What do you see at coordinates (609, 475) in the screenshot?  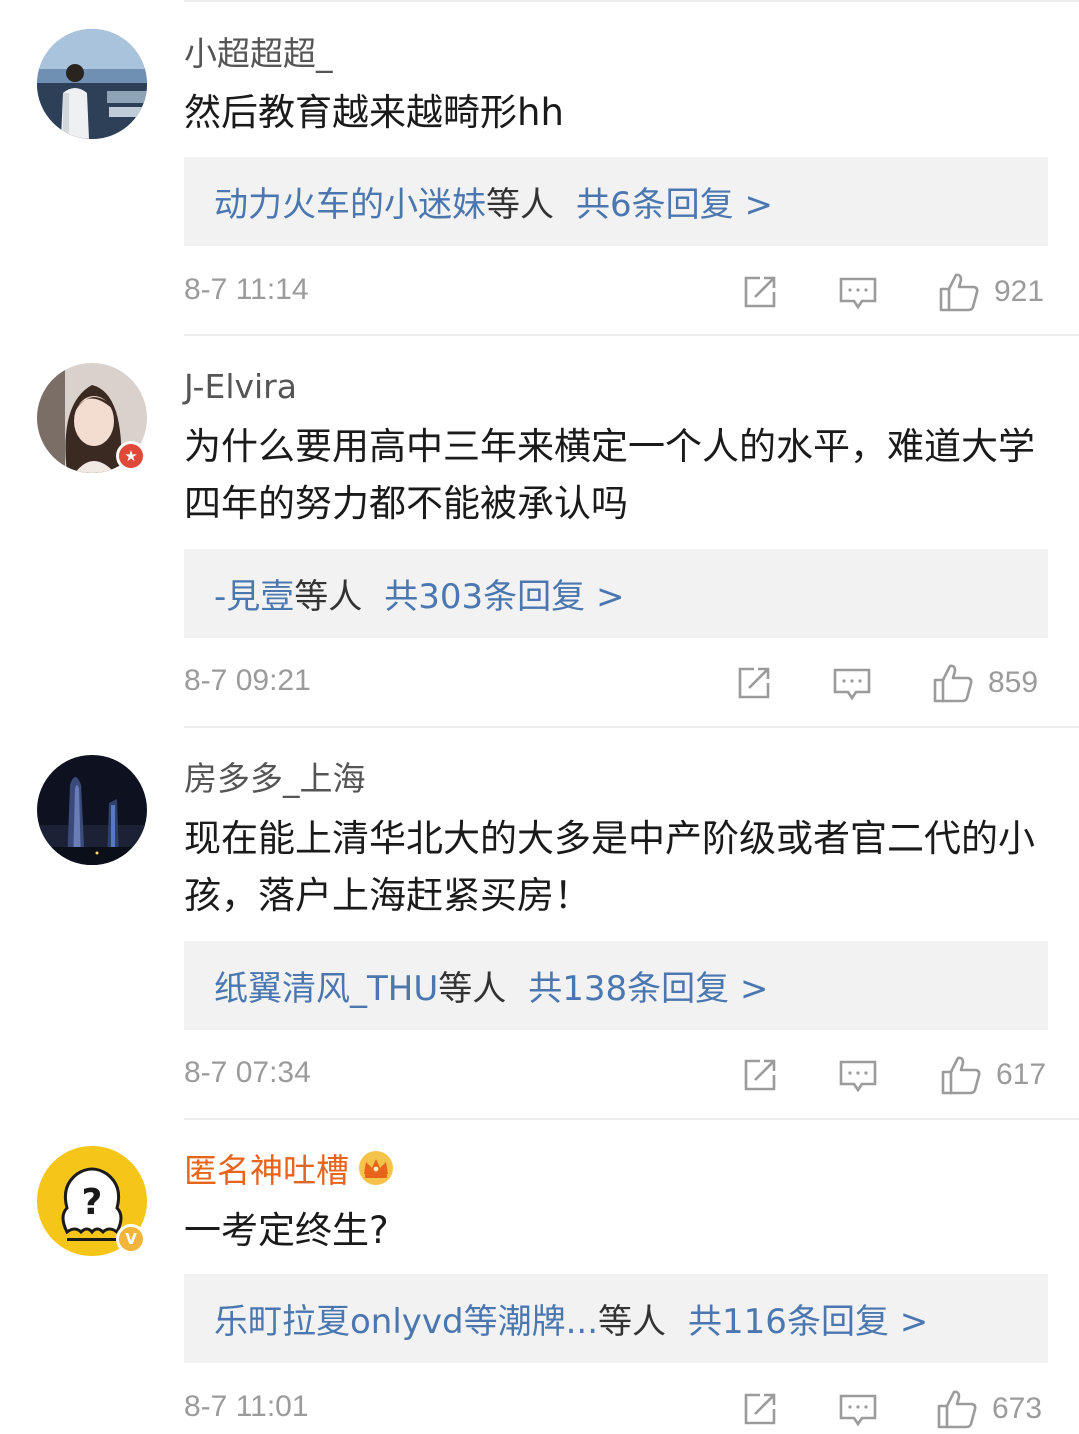 I see `comment-text: 为什么要用高中三年来横定一个人的水平，难道大学四年的努力都不能被承认吗` at bounding box center [609, 475].